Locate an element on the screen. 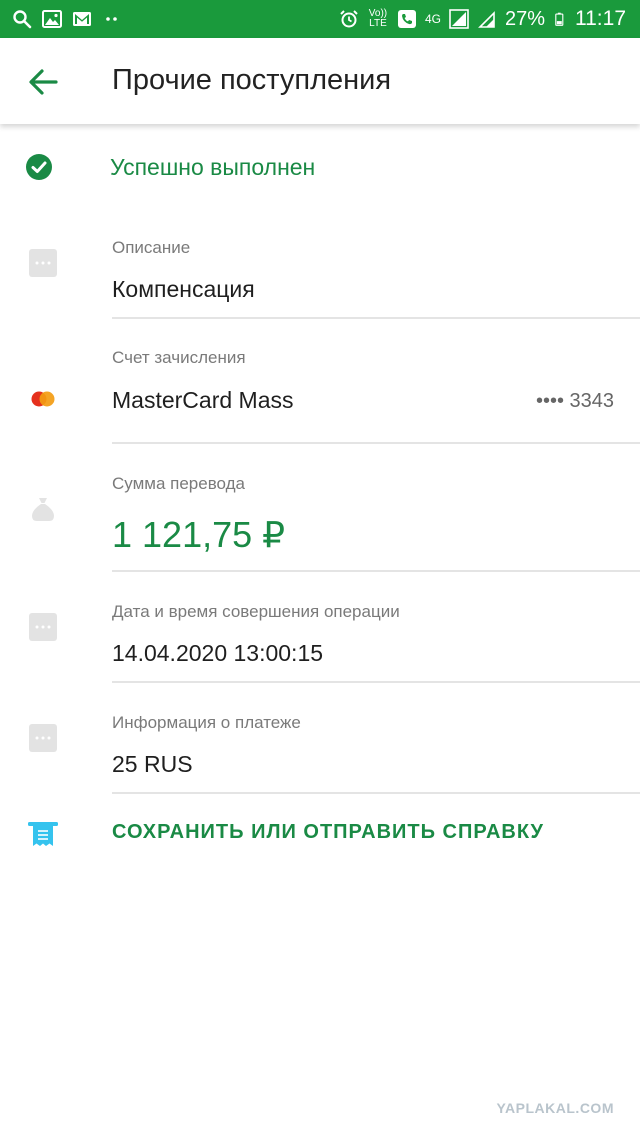 This screenshot has width=640, height=1138. field-value: 25 RUS is located at coordinates (152, 764).